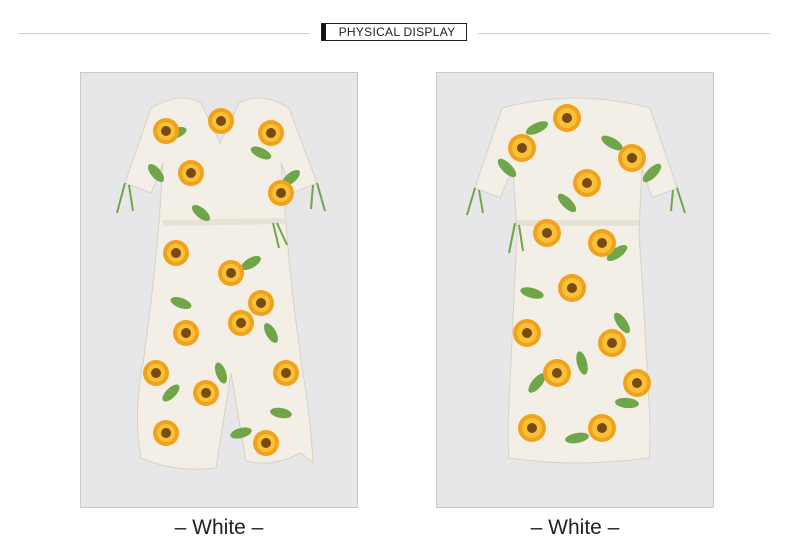 The image size is (790, 554). Describe the element at coordinates (164, 33) in the screenshot. I see `header-divider-left` at that location.